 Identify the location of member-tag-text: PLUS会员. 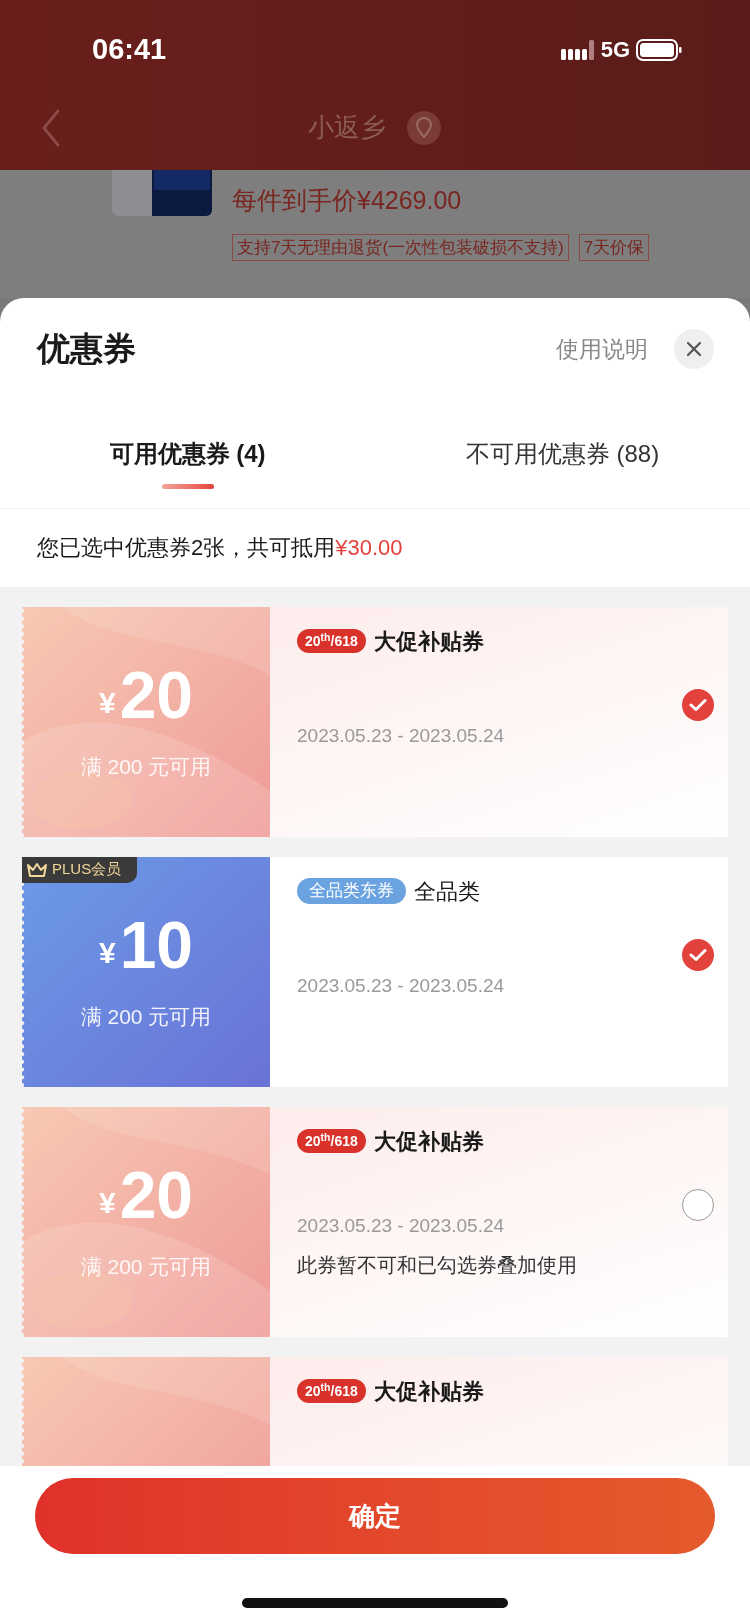
(87, 869).